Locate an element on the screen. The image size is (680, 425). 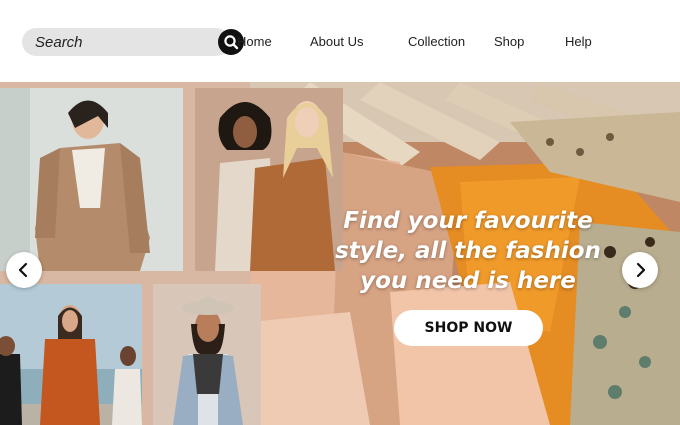
chevron-right-icon is located at coordinates (641, 270).